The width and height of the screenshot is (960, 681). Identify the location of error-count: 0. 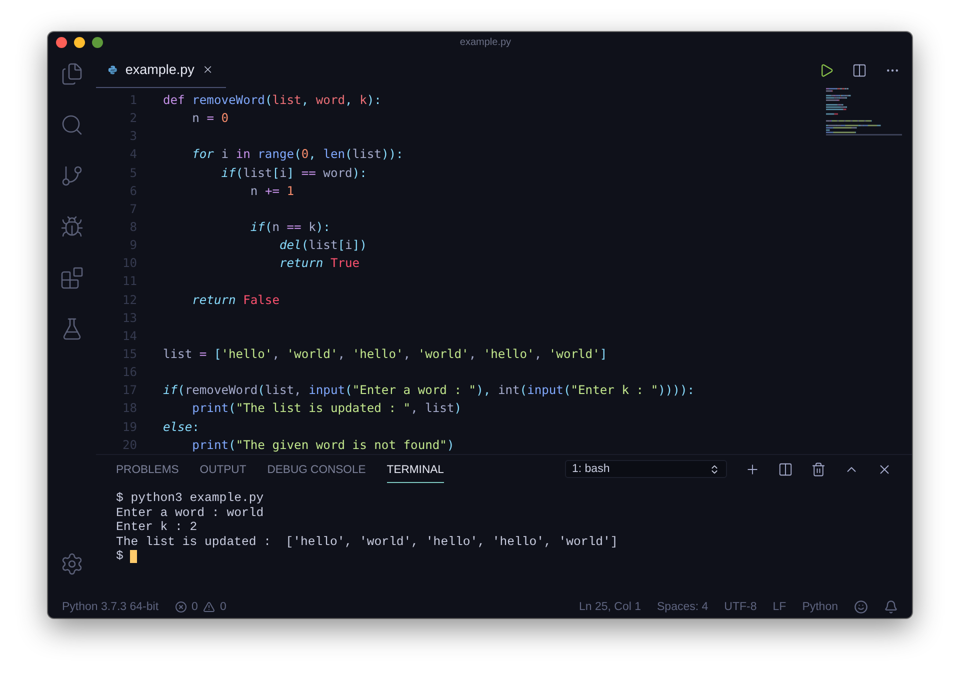
(195, 607).